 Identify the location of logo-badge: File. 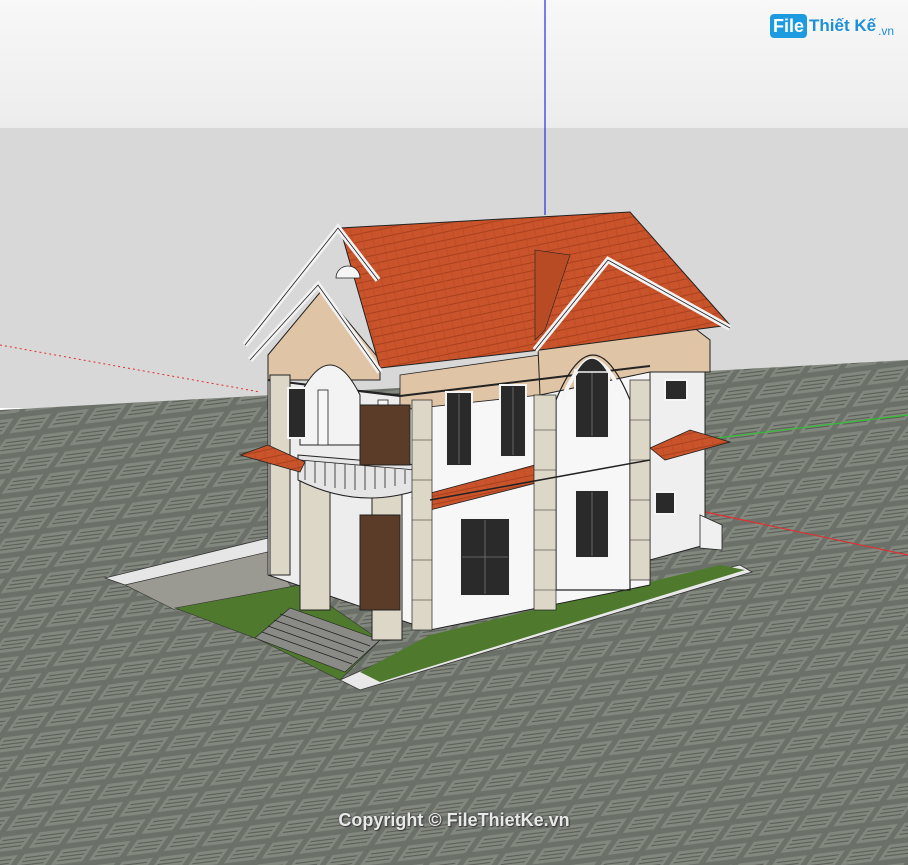
(789, 26).